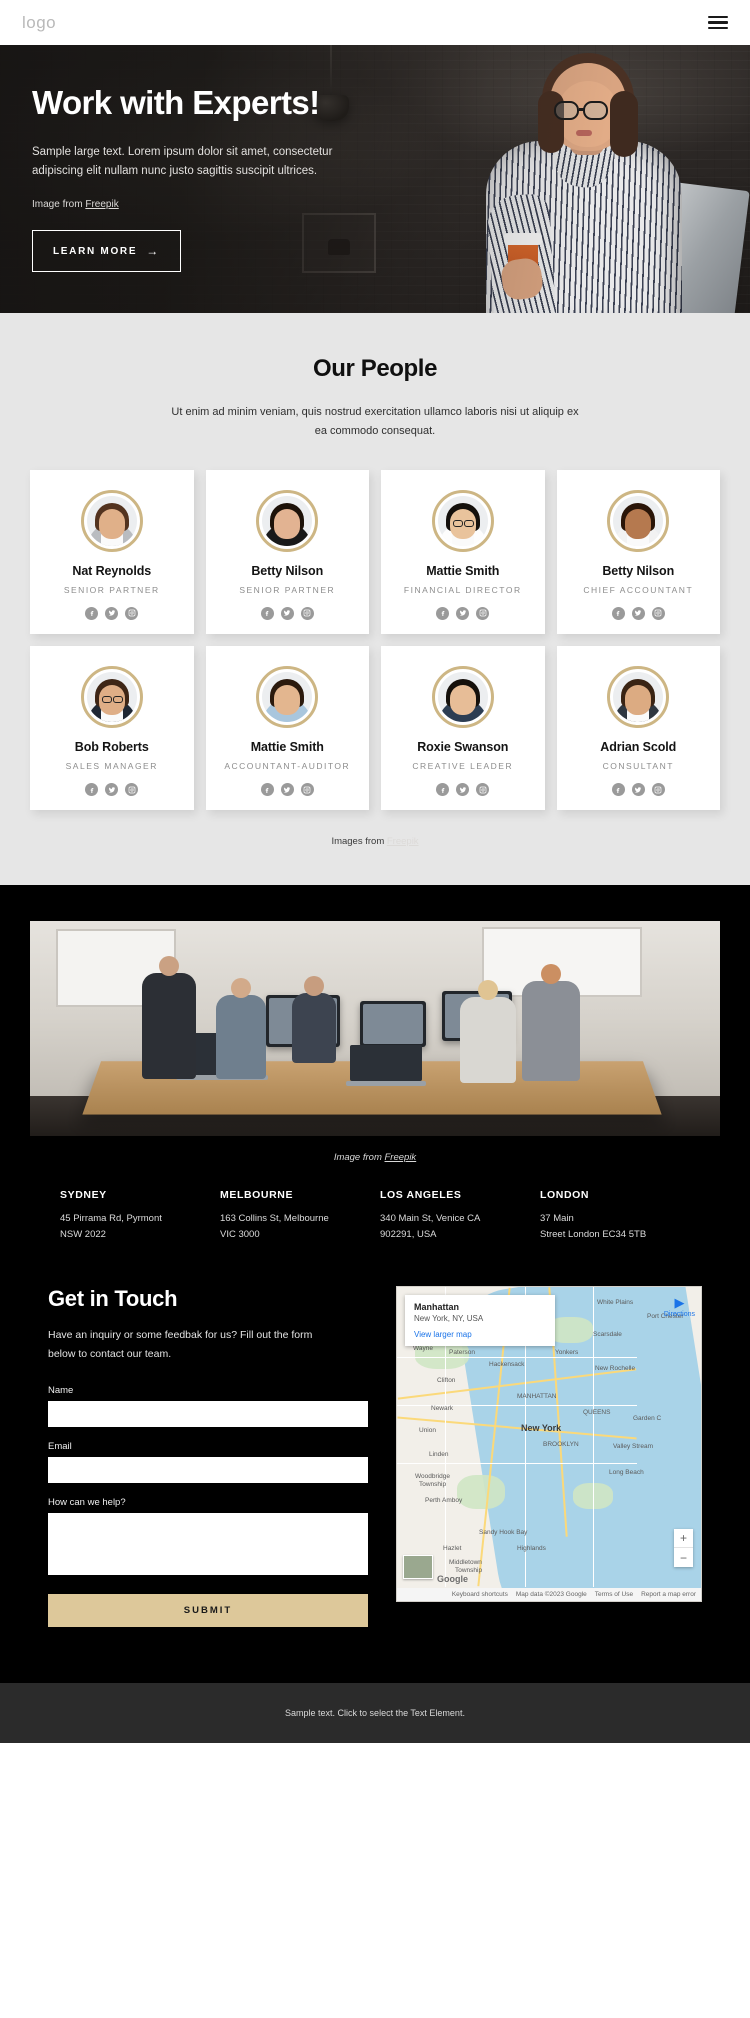  What do you see at coordinates (679, 1307) in the screenshot?
I see `map-directions-button: ▶ Directions` at bounding box center [679, 1307].